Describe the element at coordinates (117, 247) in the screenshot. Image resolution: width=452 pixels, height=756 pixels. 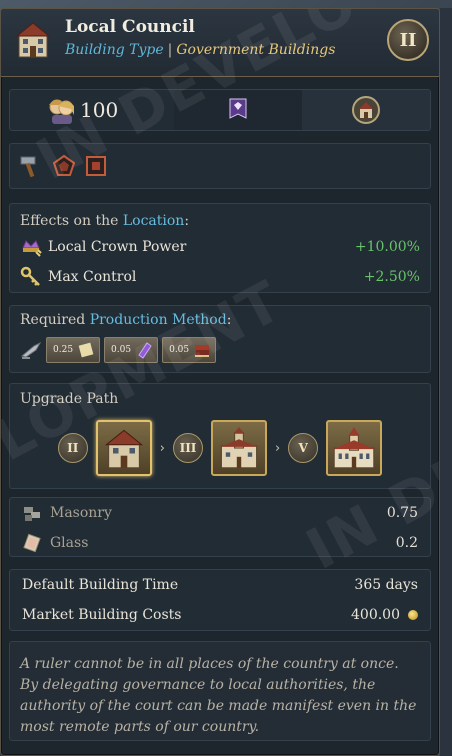
I see `effect-name: Local Crown Power` at that location.